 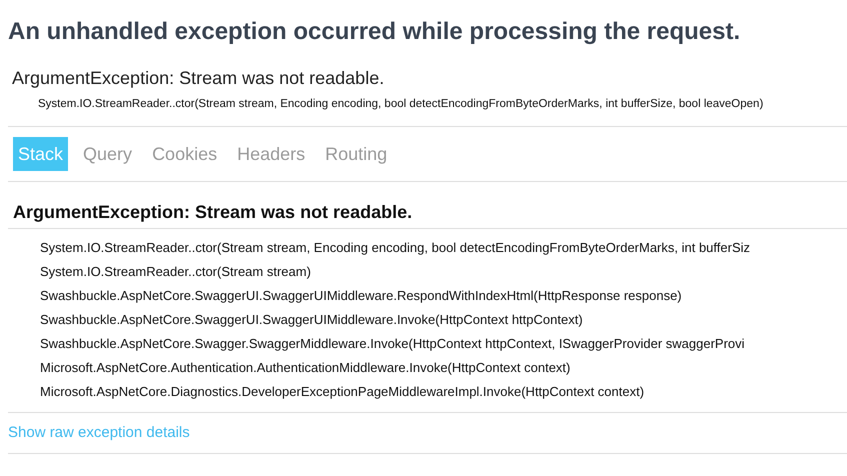 What do you see at coordinates (401, 104) in the screenshot?
I see `exception-location: System.IO.StreamReader..ctor(Stream stream, Encoding encoding, bool detectEncodingFromByteOrderMarks, int bufferSize, bool leaveOpen)` at bounding box center [401, 104].